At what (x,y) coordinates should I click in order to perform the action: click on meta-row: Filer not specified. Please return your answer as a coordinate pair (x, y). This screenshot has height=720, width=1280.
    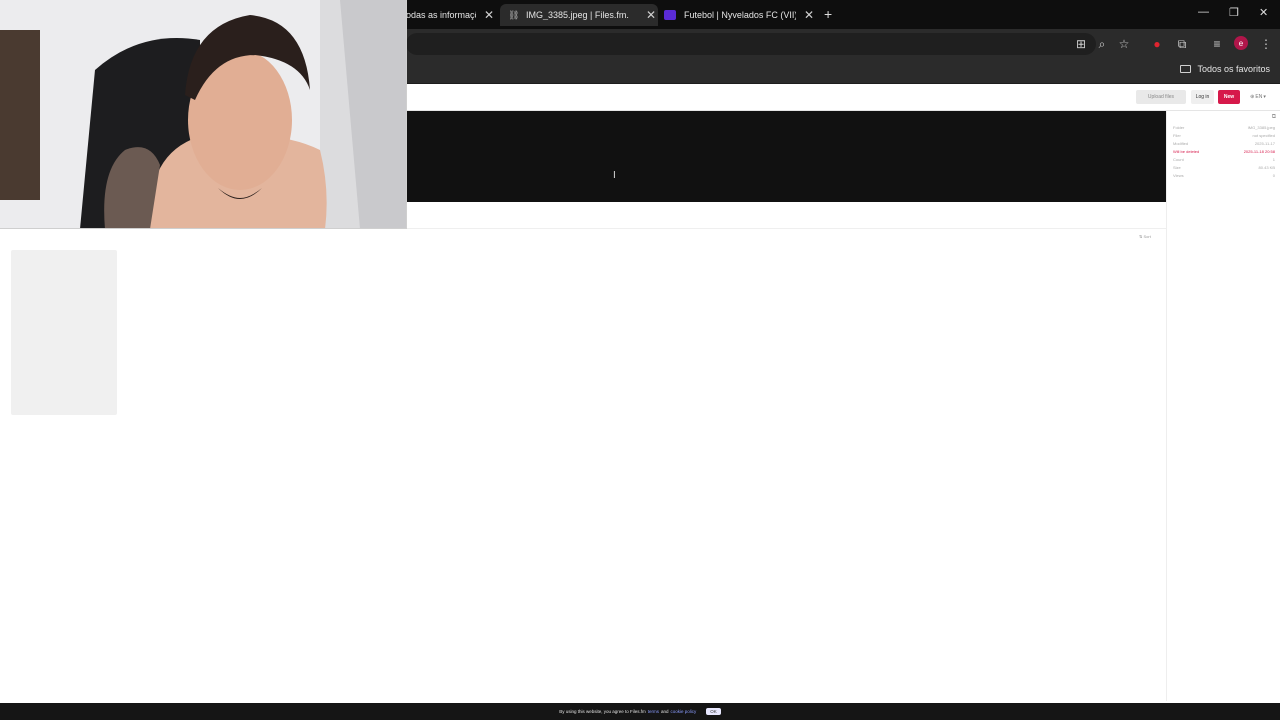
    Looking at the image, I should click on (1224, 135).